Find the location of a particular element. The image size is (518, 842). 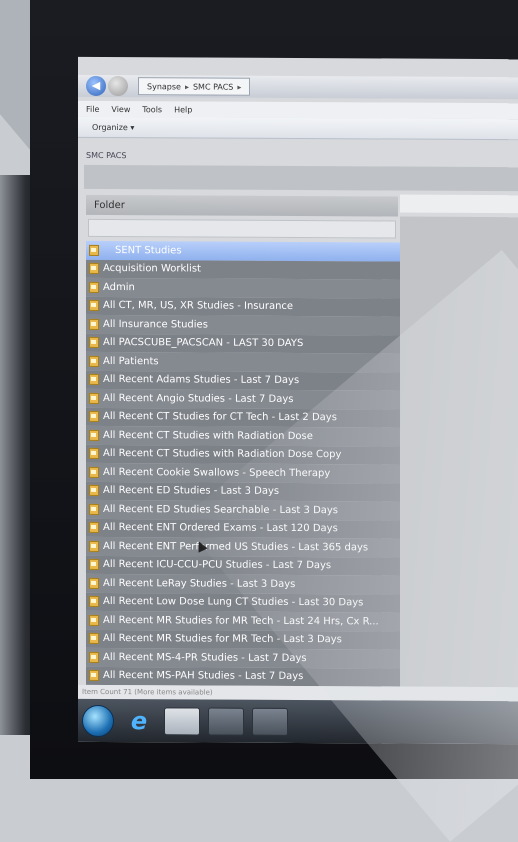

menu-help: Help is located at coordinates (183, 109).